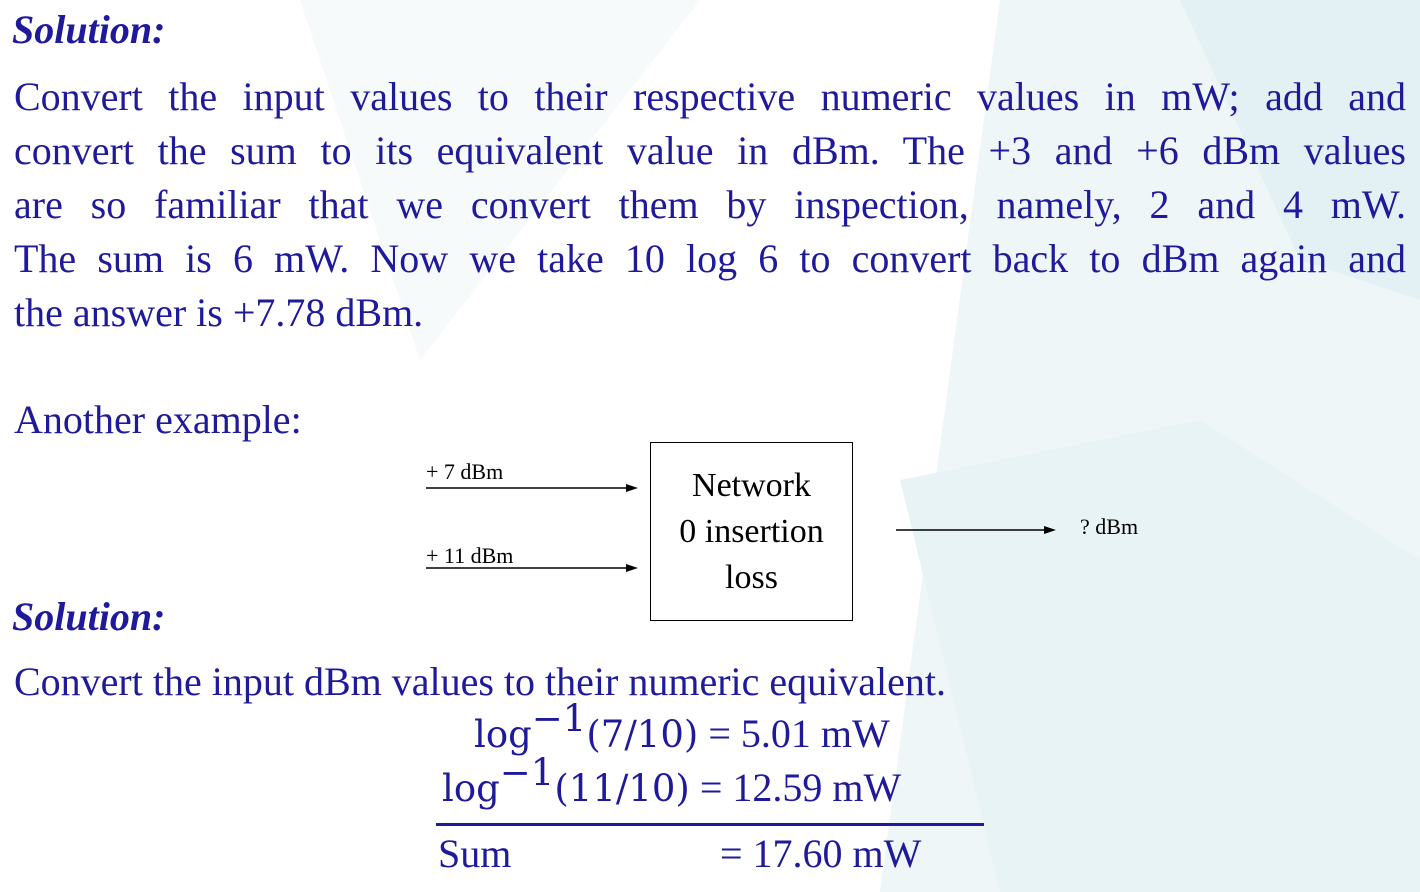 The image size is (1420, 892). I want to click on eq1-rhs: = 5.01 mW, so click(799, 733).